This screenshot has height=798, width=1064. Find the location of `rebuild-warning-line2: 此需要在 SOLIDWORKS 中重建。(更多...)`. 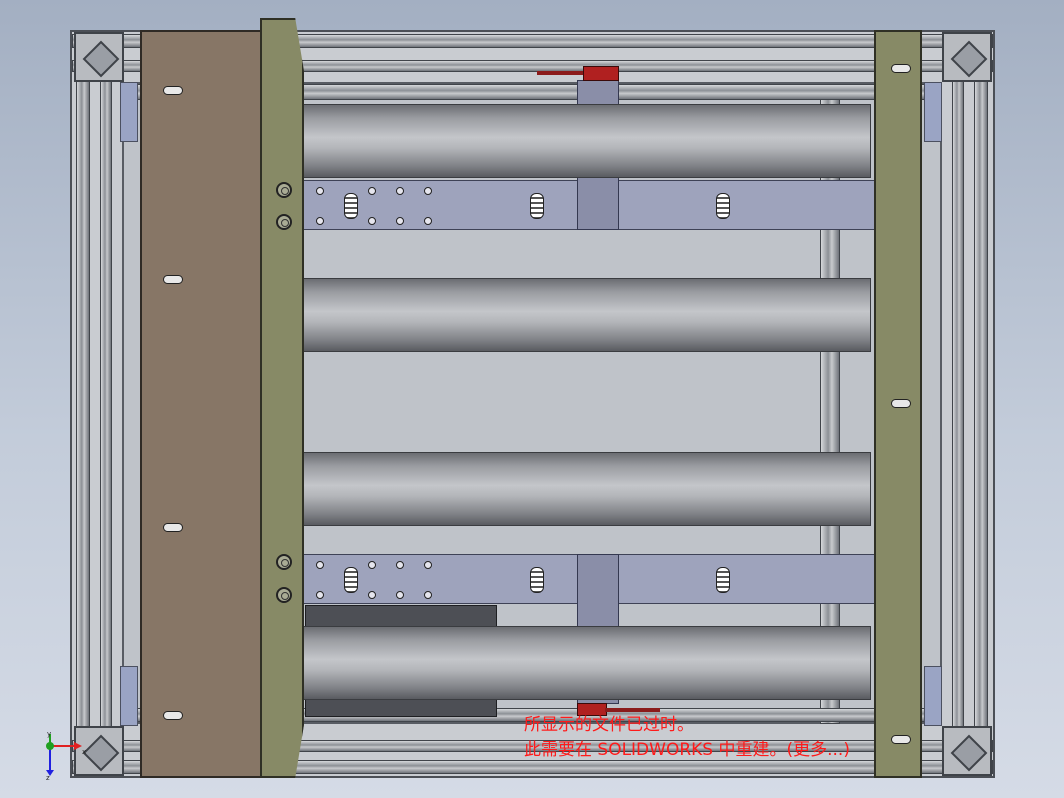

rebuild-warning-line2: 此需要在 SOLIDWORKS 中重建。(更多...) is located at coordinates (687, 750).